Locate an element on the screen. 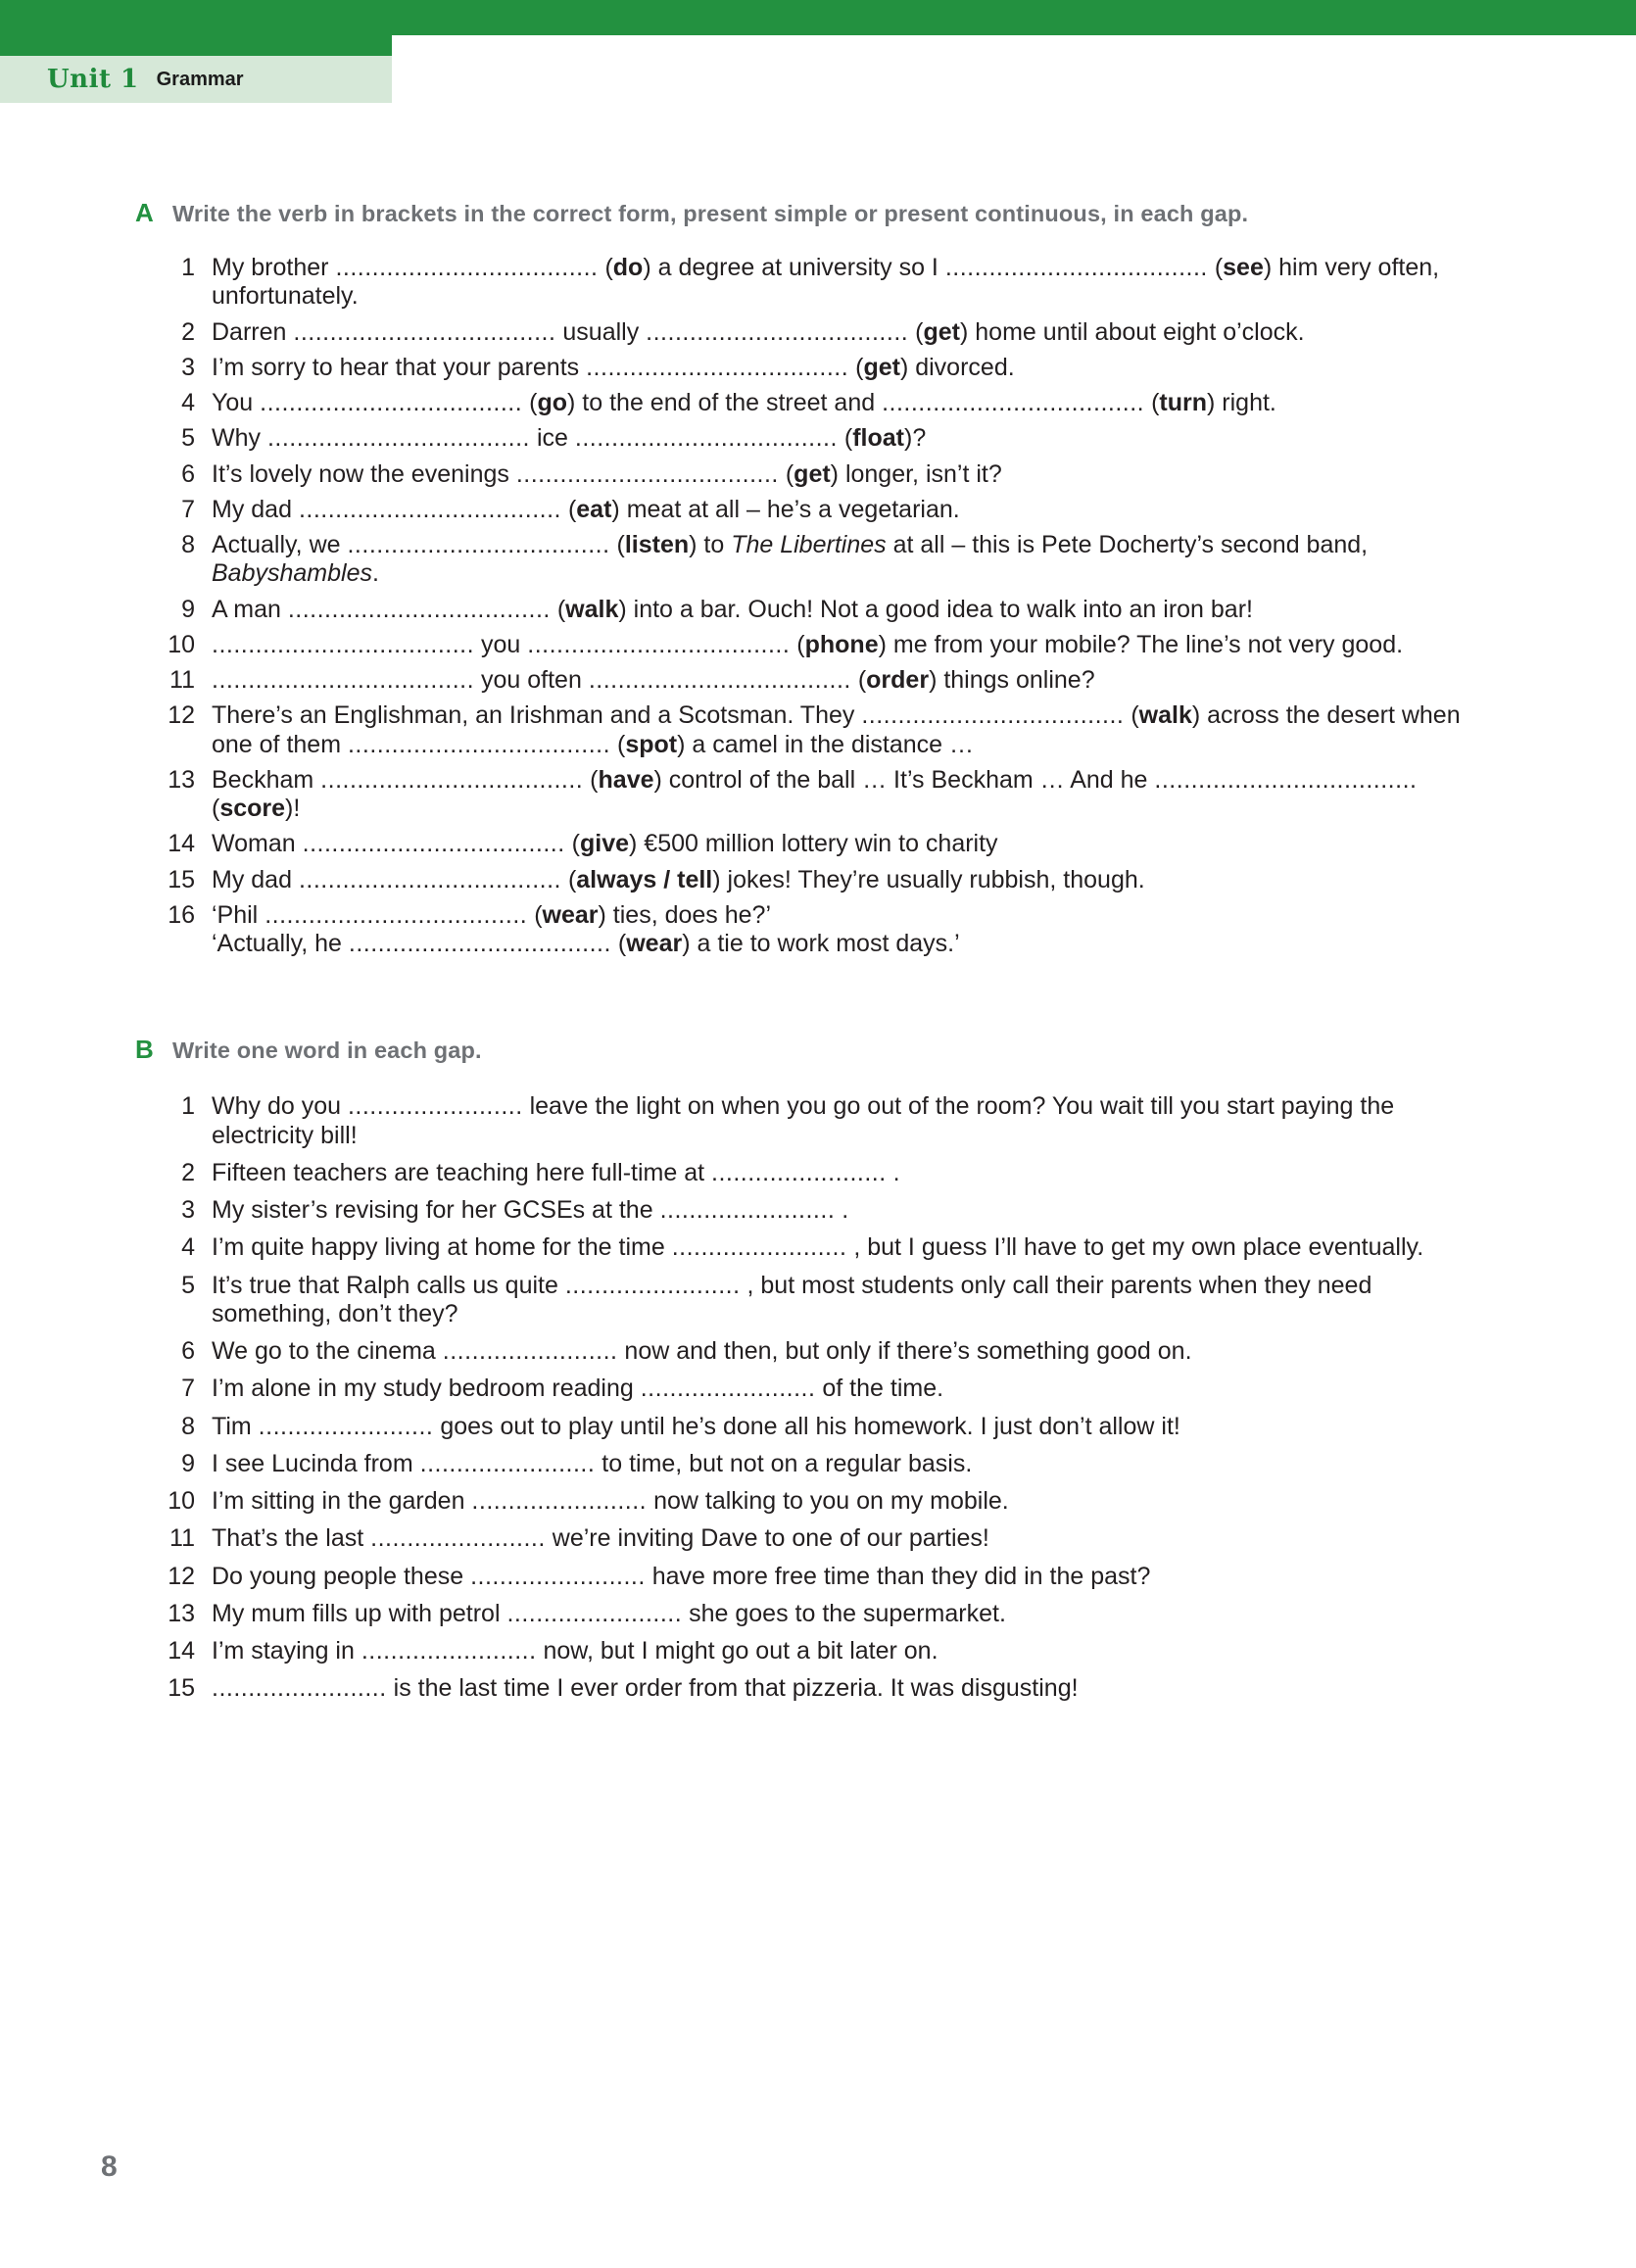  exercise-b-instruction: Write one word in each gap. is located at coordinates (327, 1050).